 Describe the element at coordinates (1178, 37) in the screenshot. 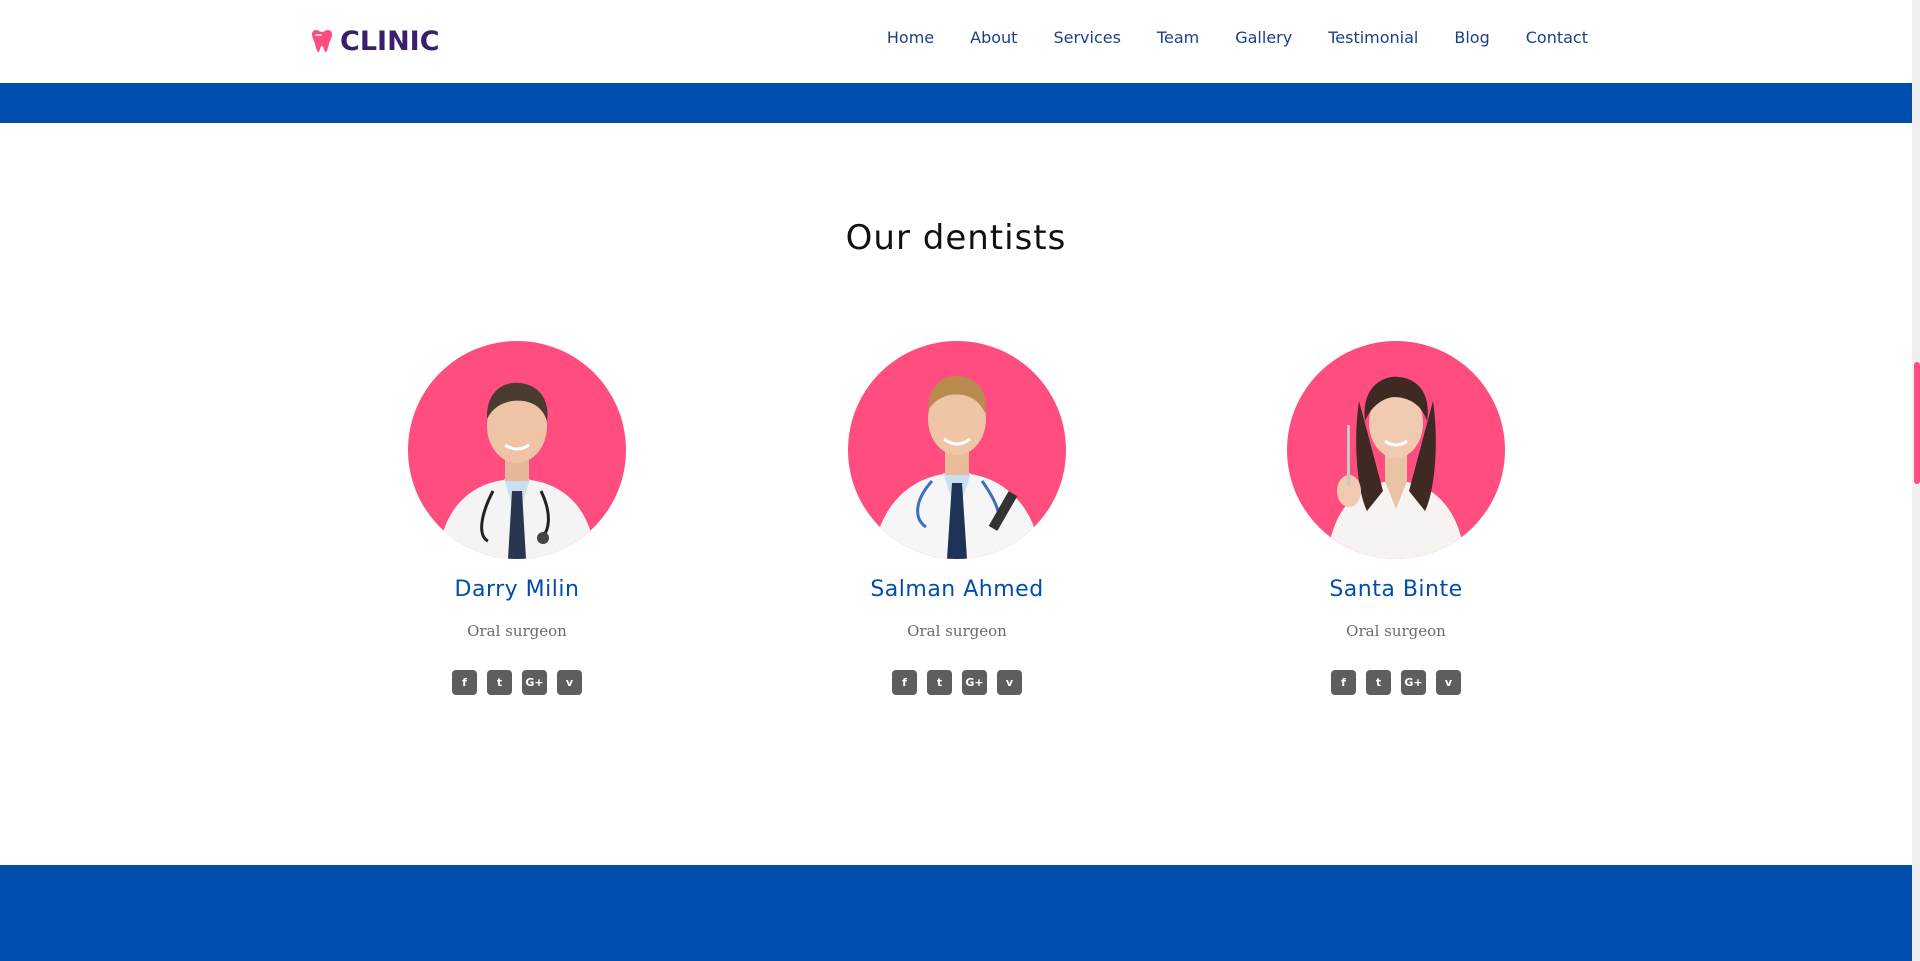

I see `nav-team: Team` at that location.